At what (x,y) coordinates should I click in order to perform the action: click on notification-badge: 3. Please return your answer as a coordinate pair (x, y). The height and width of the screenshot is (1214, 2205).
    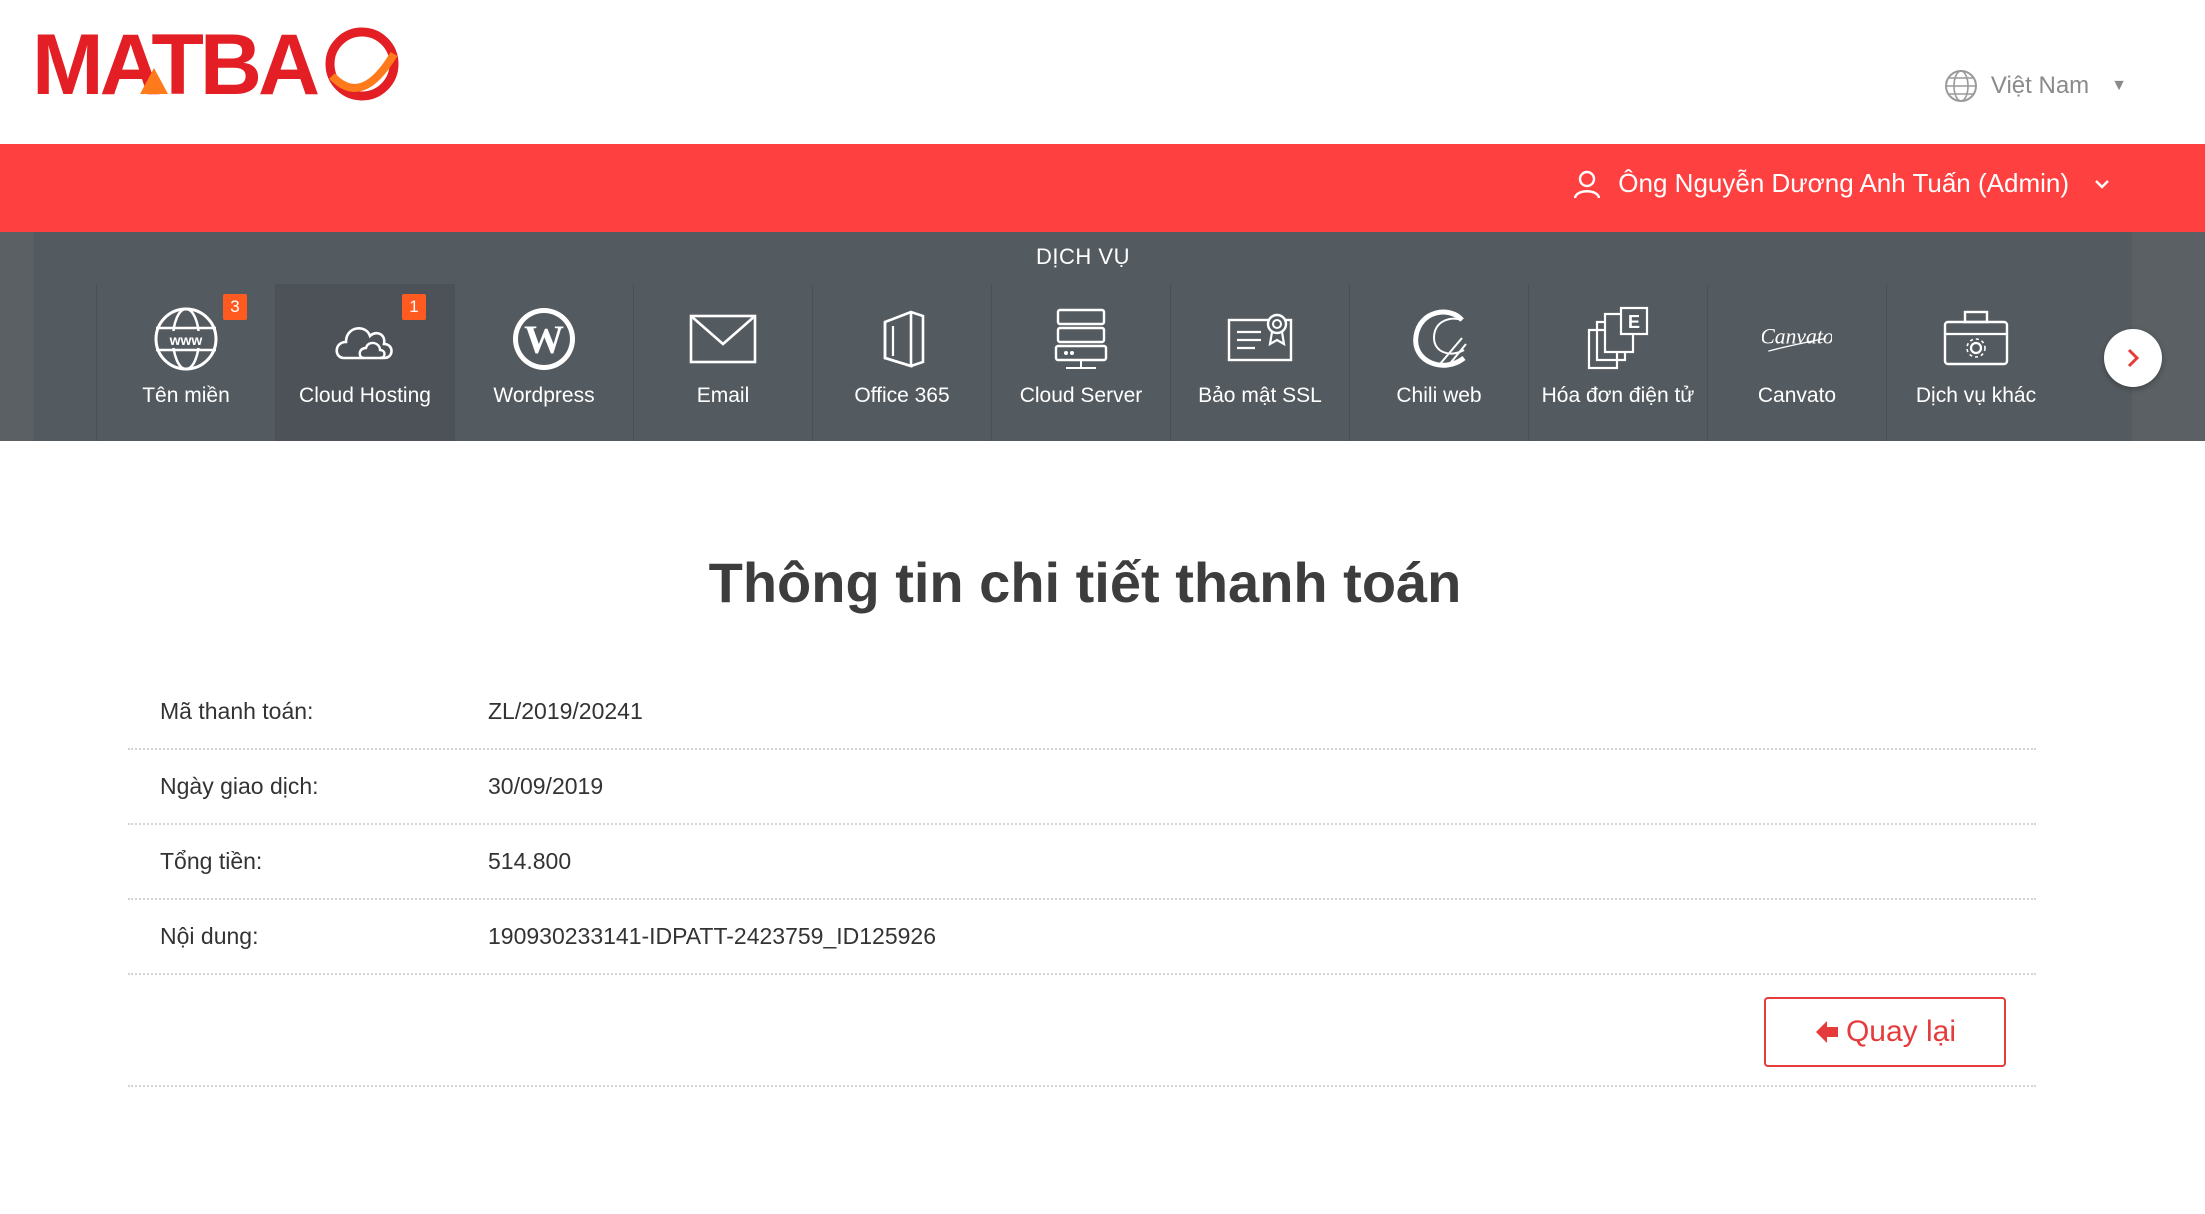
    Looking at the image, I should click on (235, 307).